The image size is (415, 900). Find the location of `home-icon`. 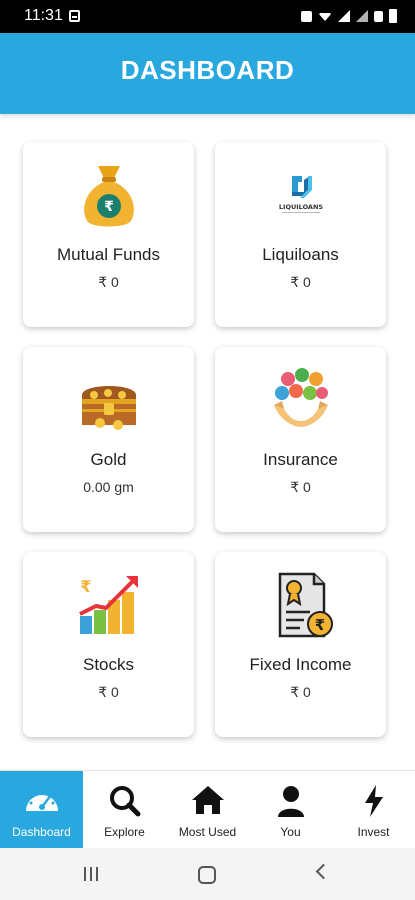

home-icon is located at coordinates (207, 800).